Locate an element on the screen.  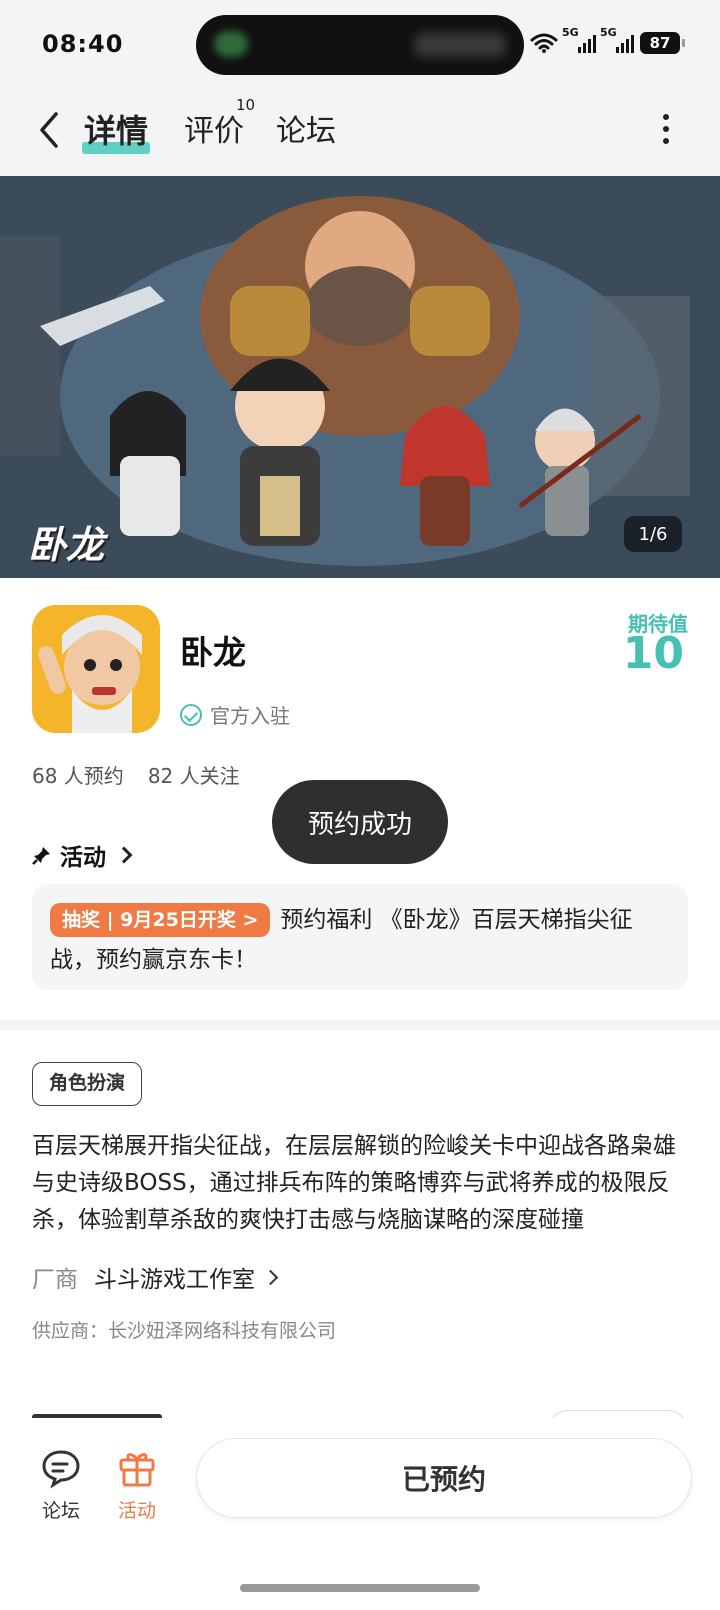
app-icon is located at coordinates (96, 669).